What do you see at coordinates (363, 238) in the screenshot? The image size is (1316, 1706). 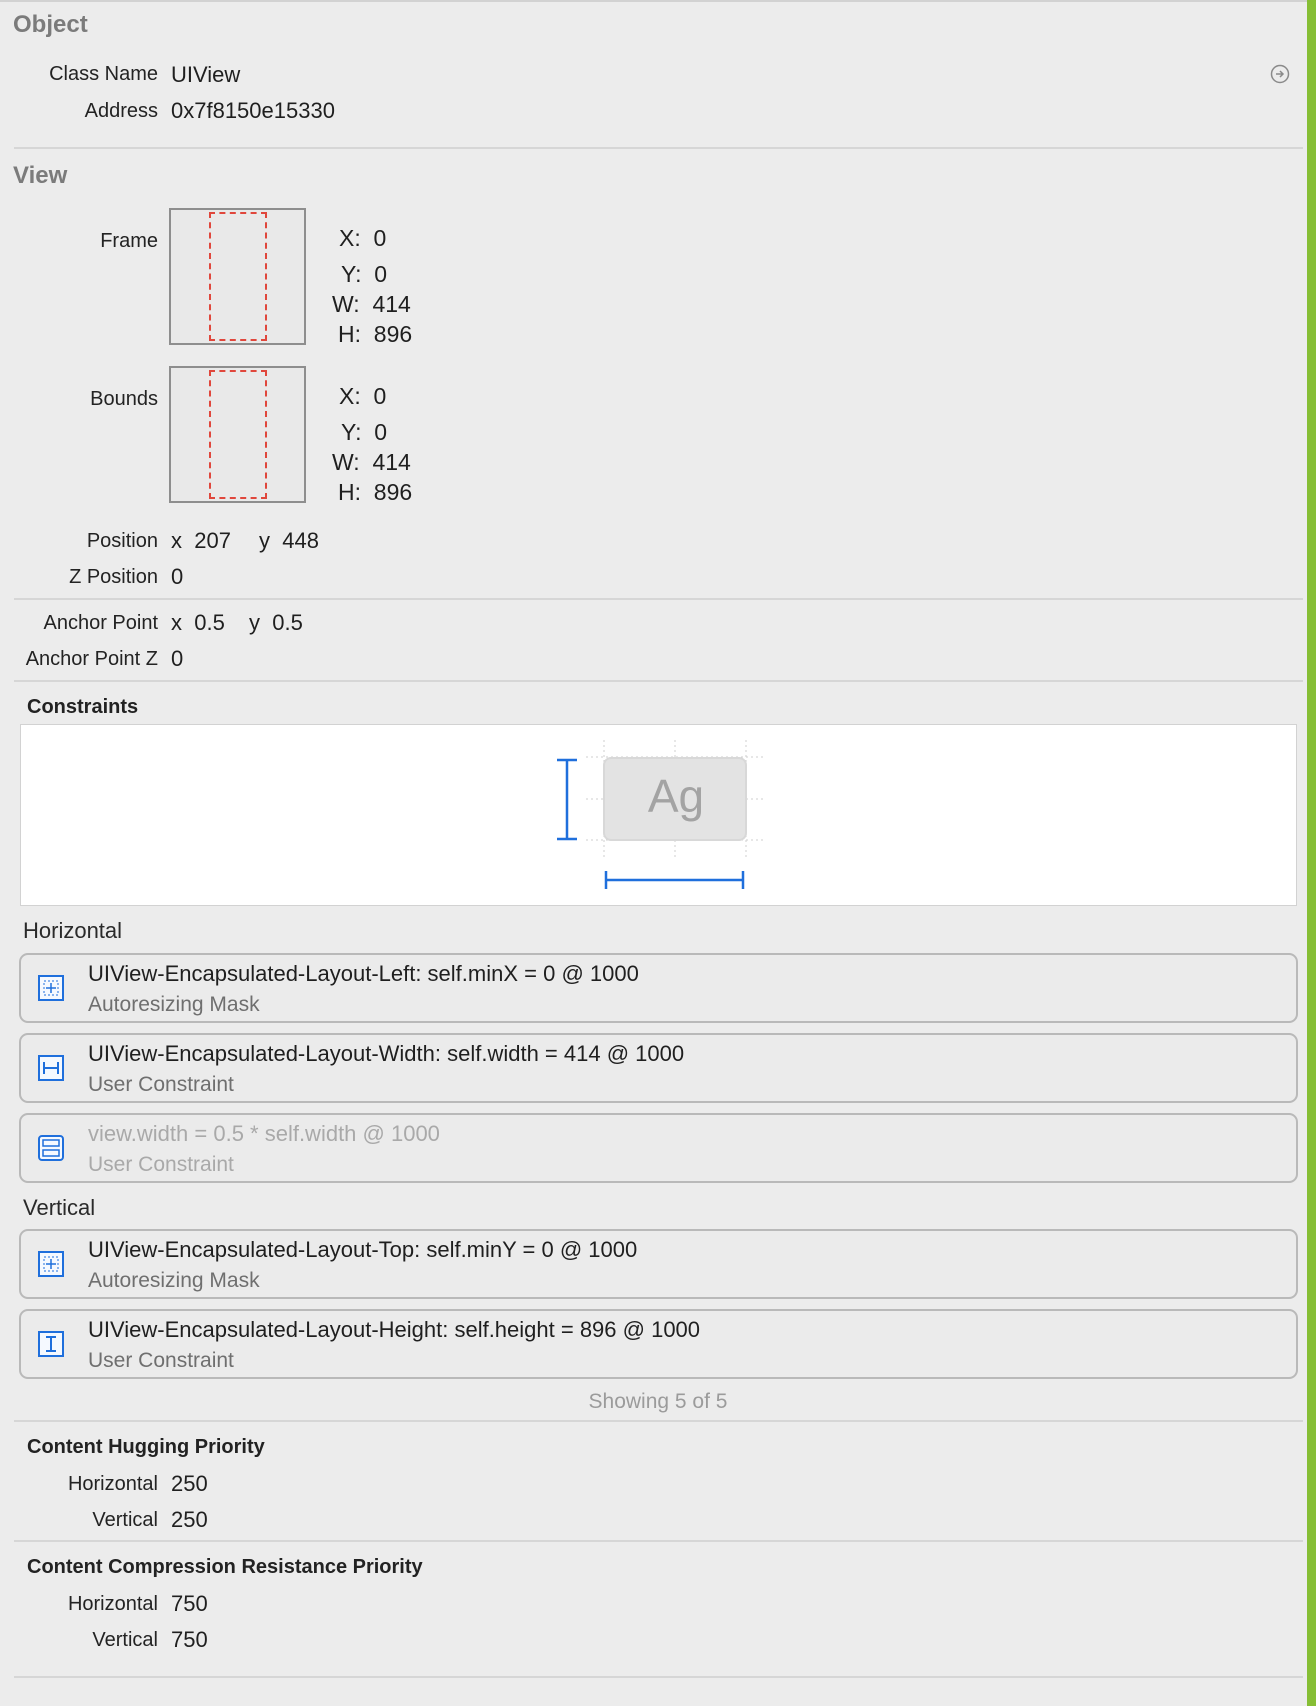 I see `frame-x: X: 0` at bounding box center [363, 238].